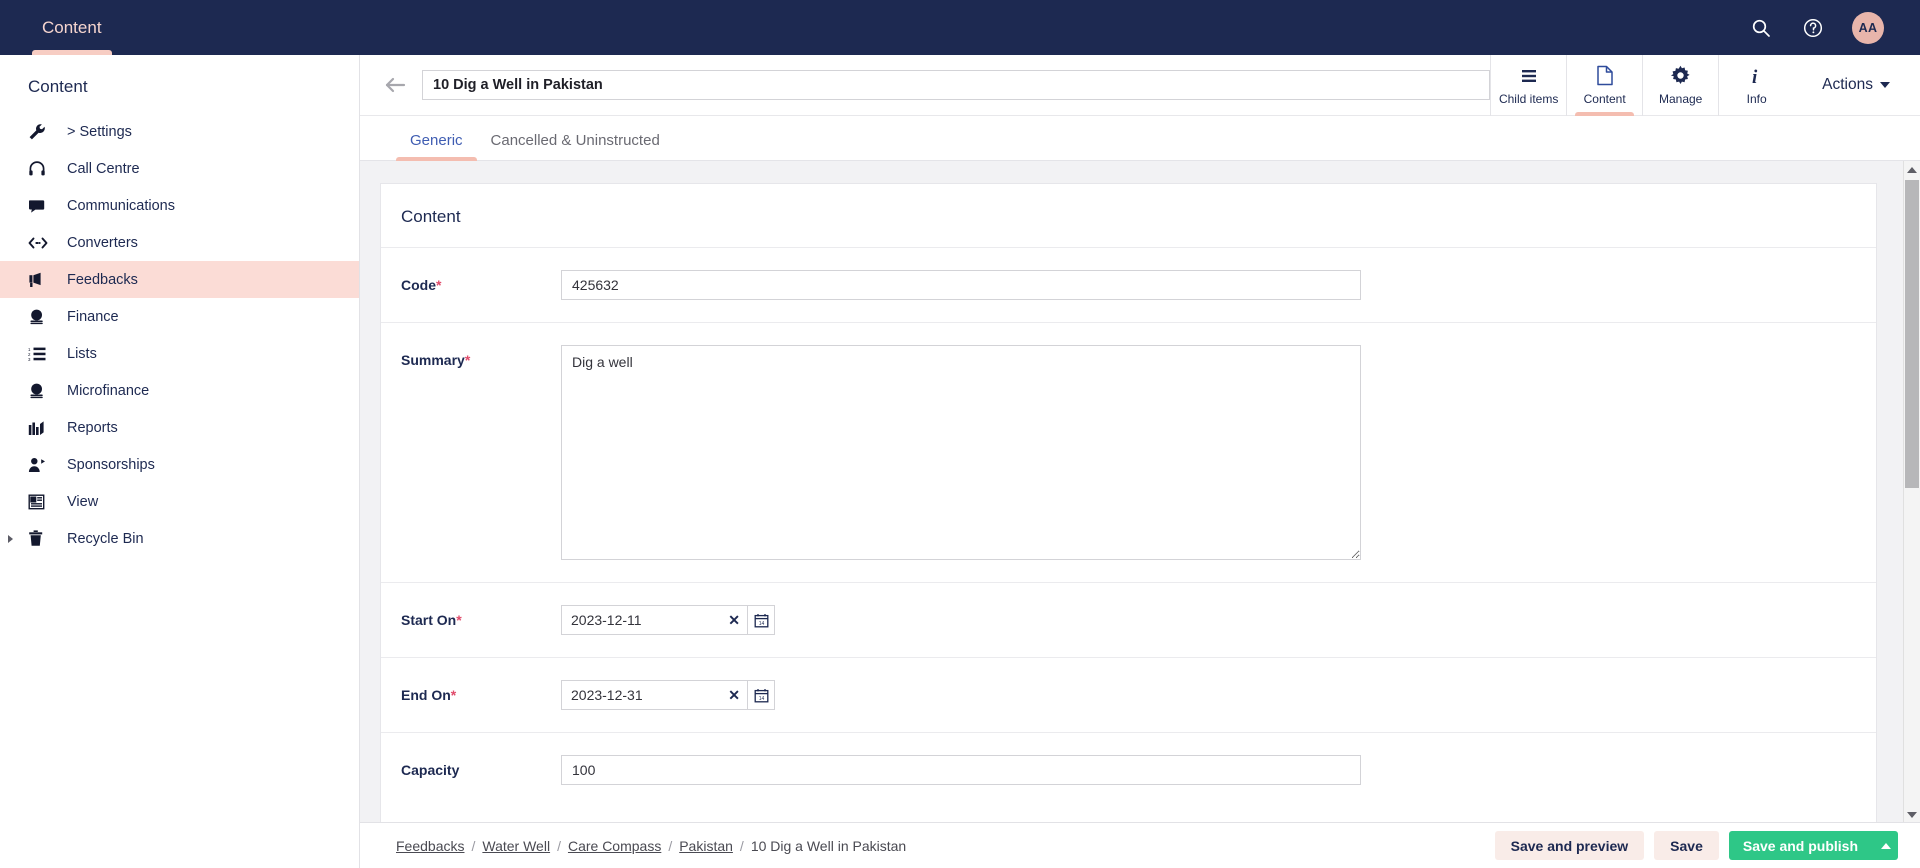  What do you see at coordinates (418, 285) in the screenshot?
I see `label-text: Code` at bounding box center [418, 285].